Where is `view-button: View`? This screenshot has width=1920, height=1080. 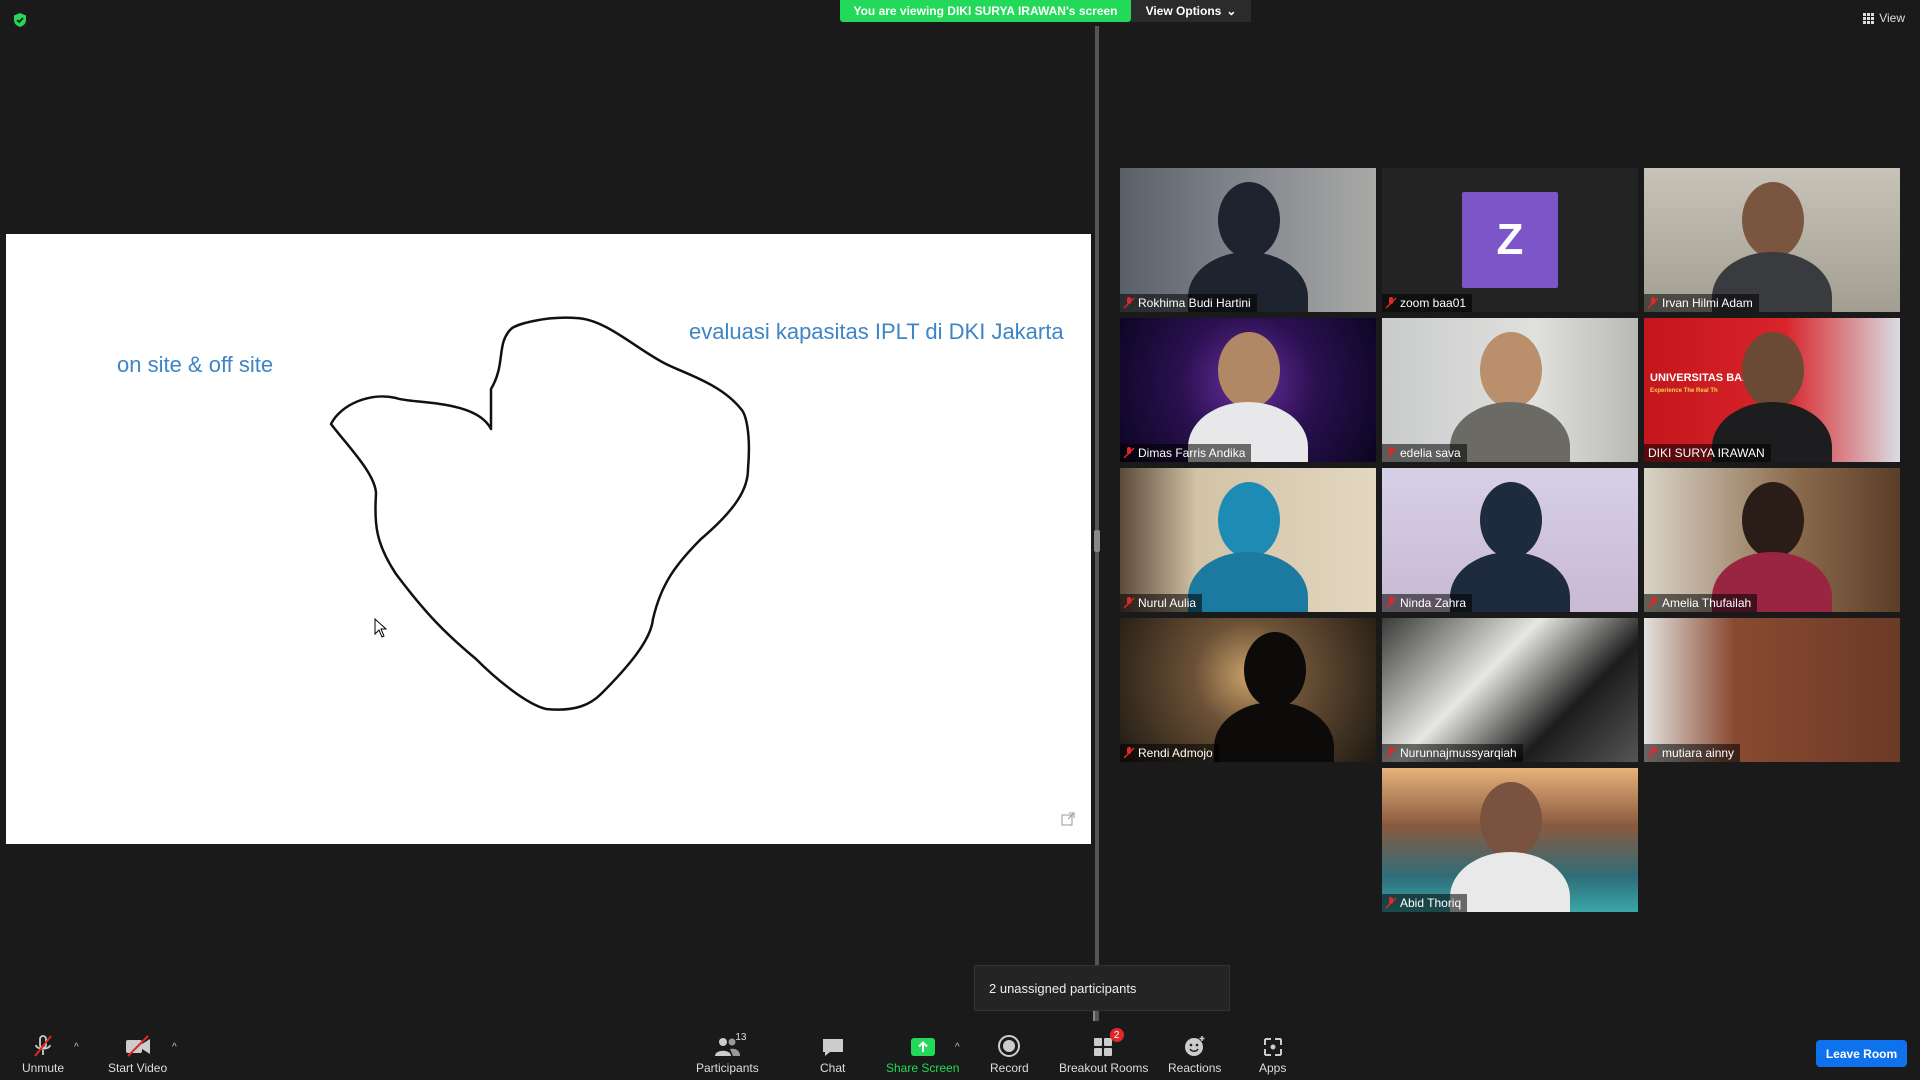
view-button: View is located at coordinates (1884, 18).